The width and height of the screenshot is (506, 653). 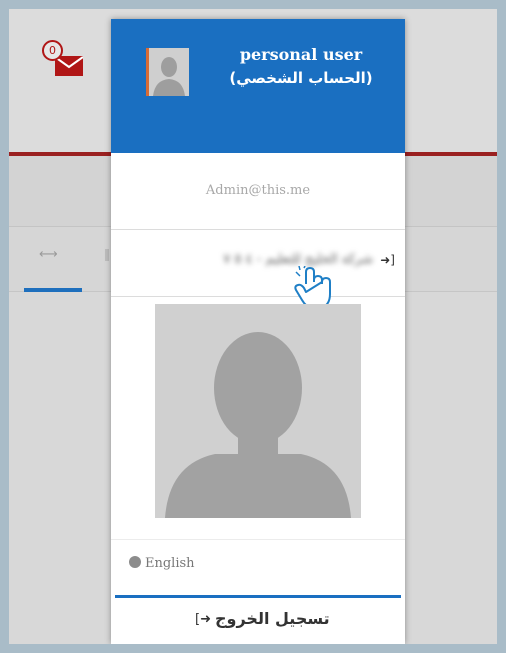 I want to click on globe-icon, so click(x=135, y=562).